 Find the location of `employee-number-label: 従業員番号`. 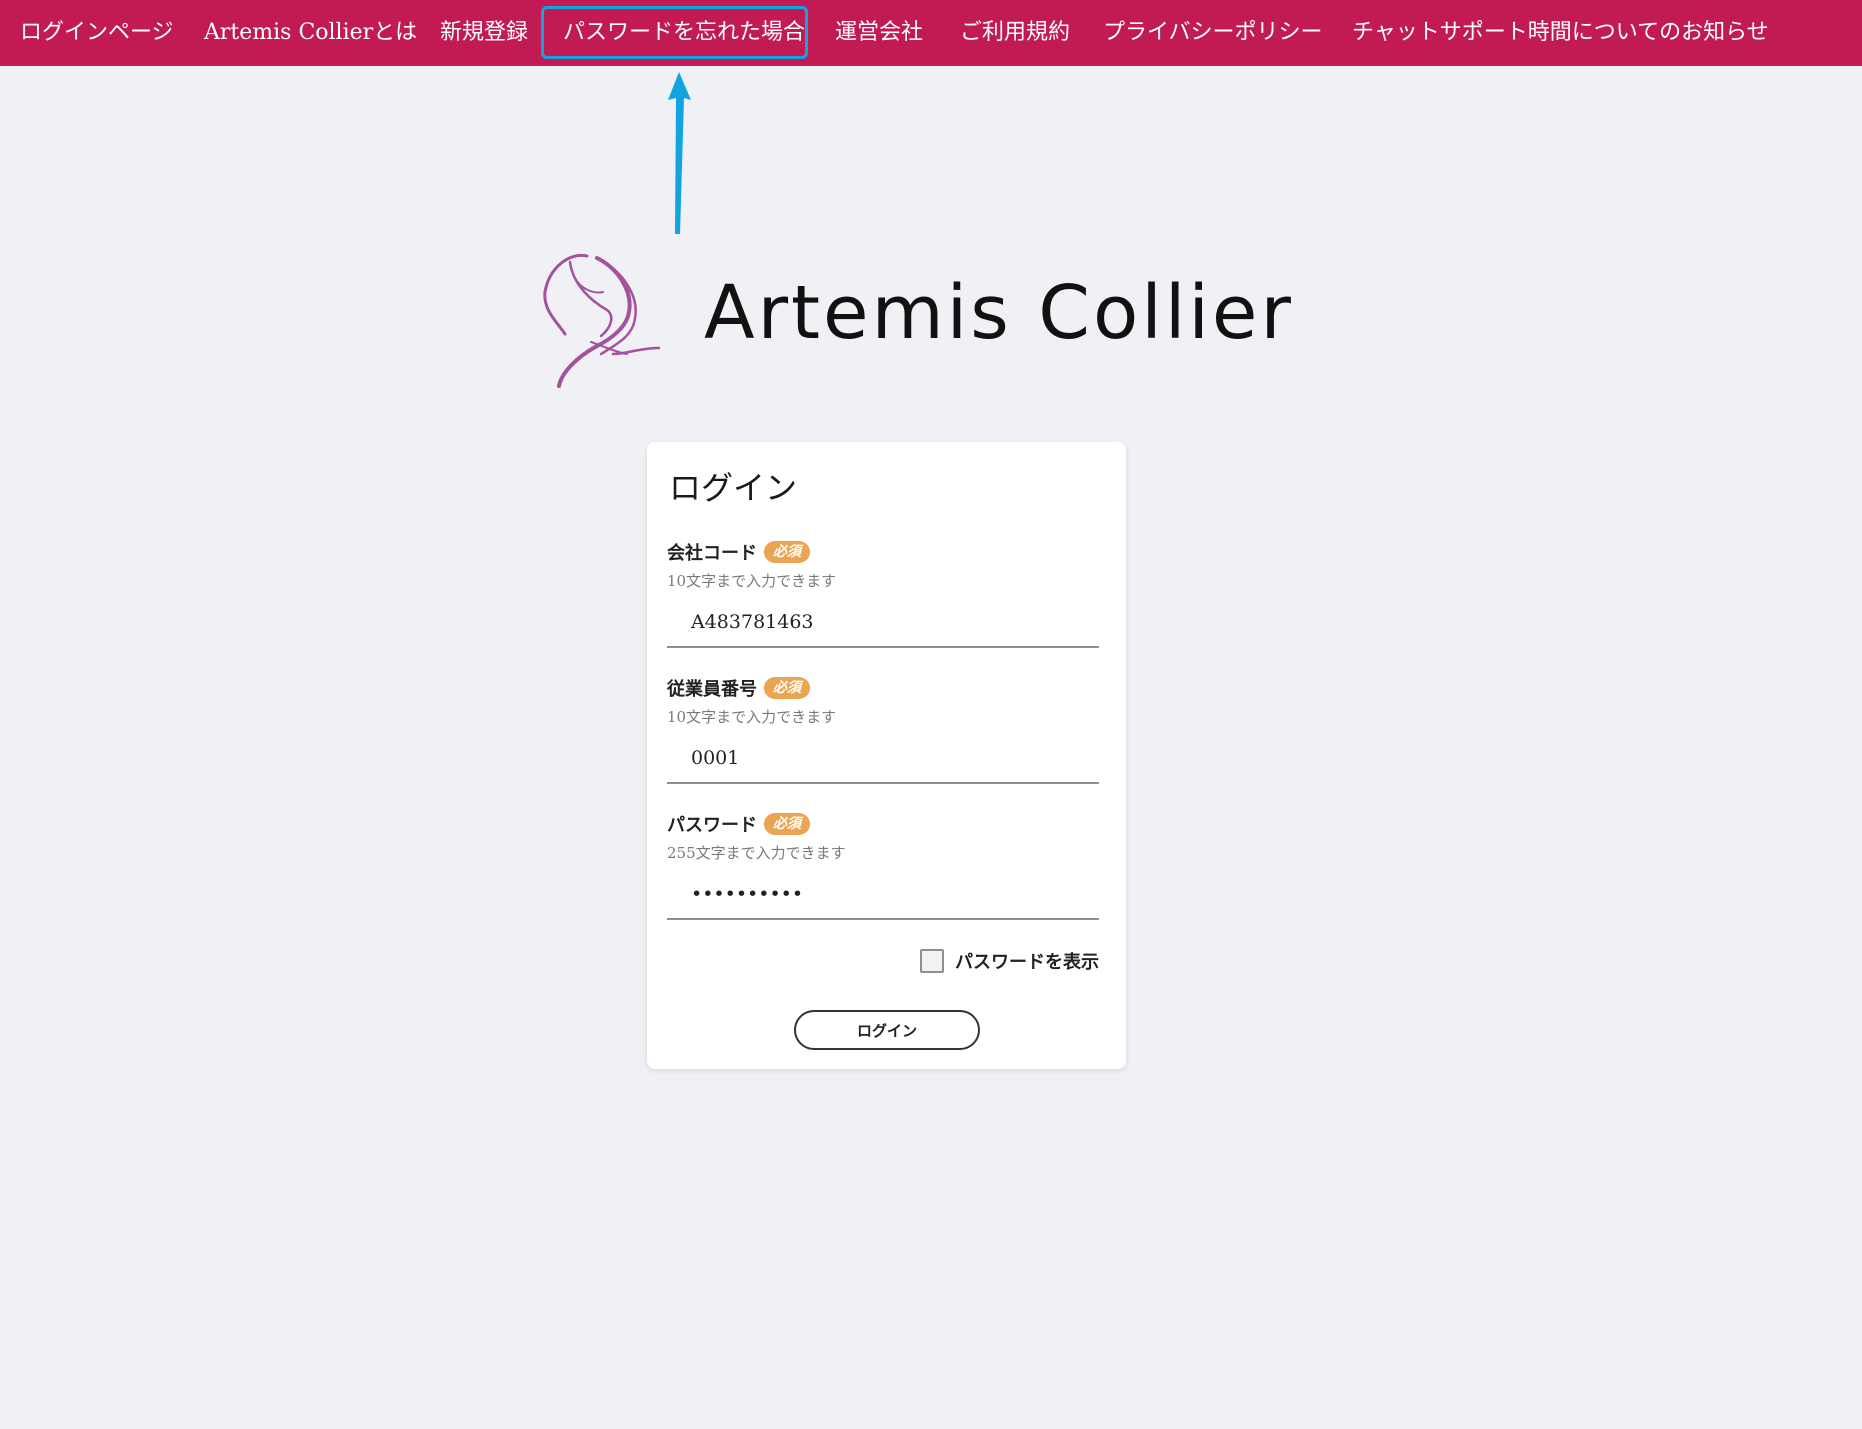

employee-number-label: 従業員番号 is located at coordinates (712, 689).